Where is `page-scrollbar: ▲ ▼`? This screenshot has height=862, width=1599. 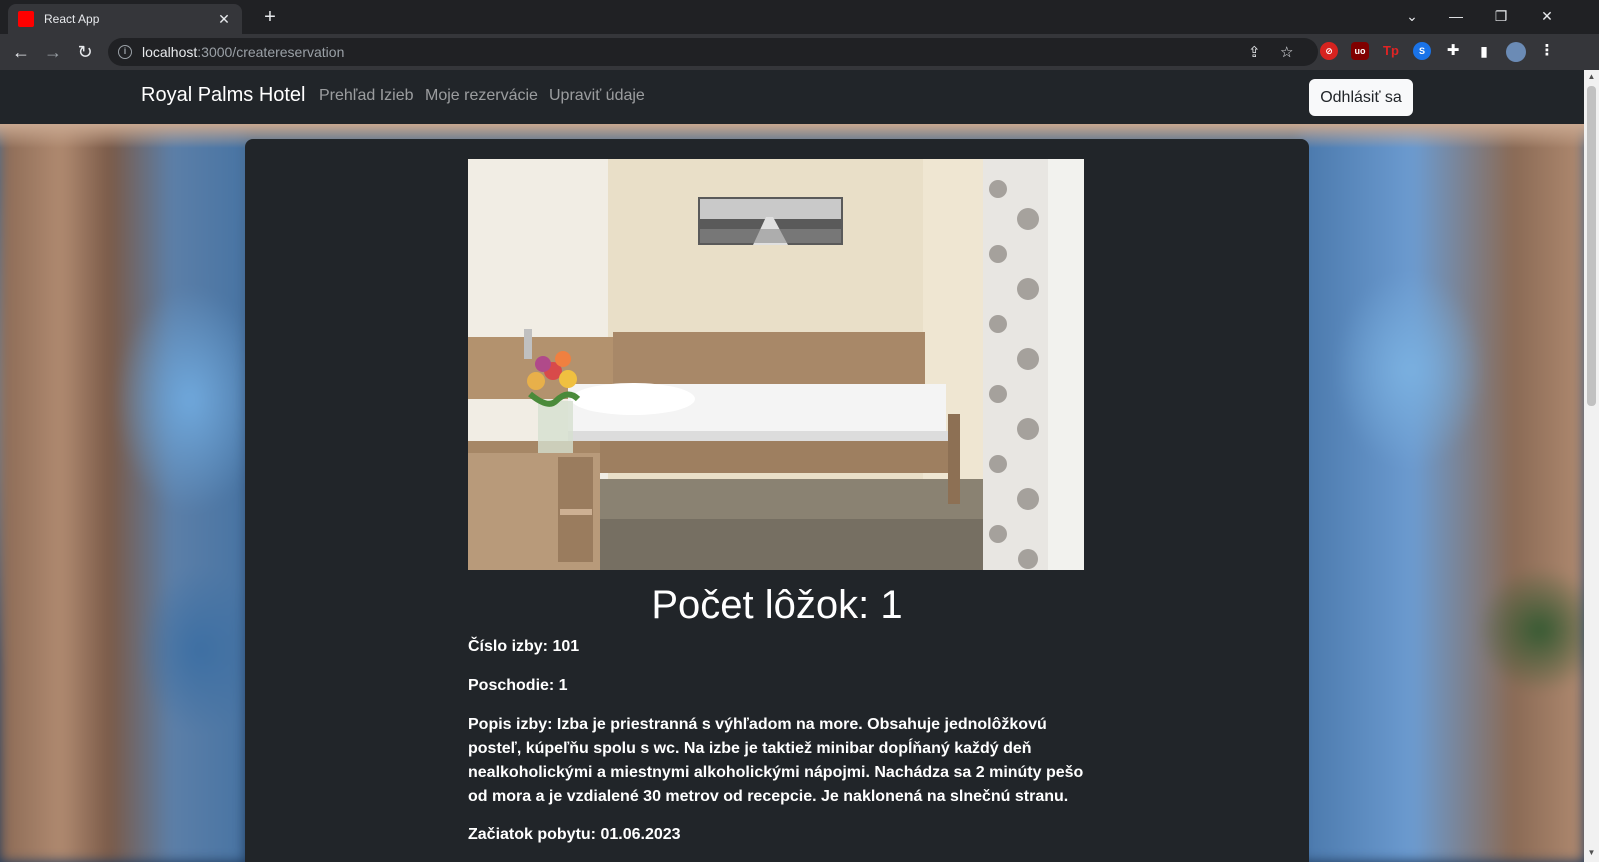
page-scrollbar: ▲ ▼ is located at coordinates (1591, 466).